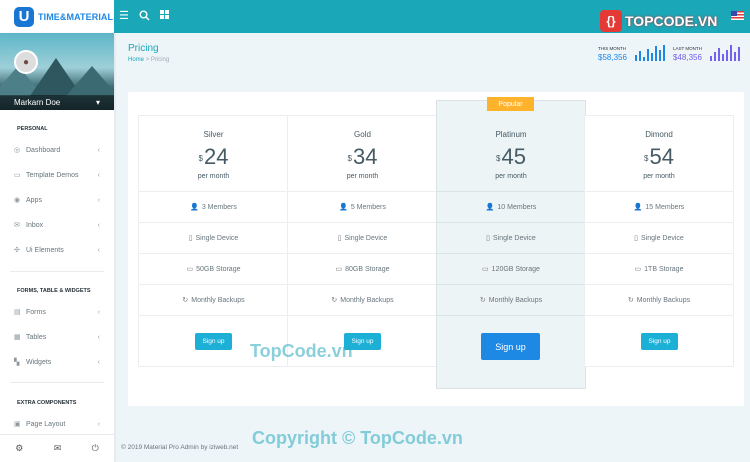 This screenshot has width=750, height=462. What do you see at coordinates (511, 134) in the screenshot?
I see `plan-name: Platinum` at bounding box center [511, 134].